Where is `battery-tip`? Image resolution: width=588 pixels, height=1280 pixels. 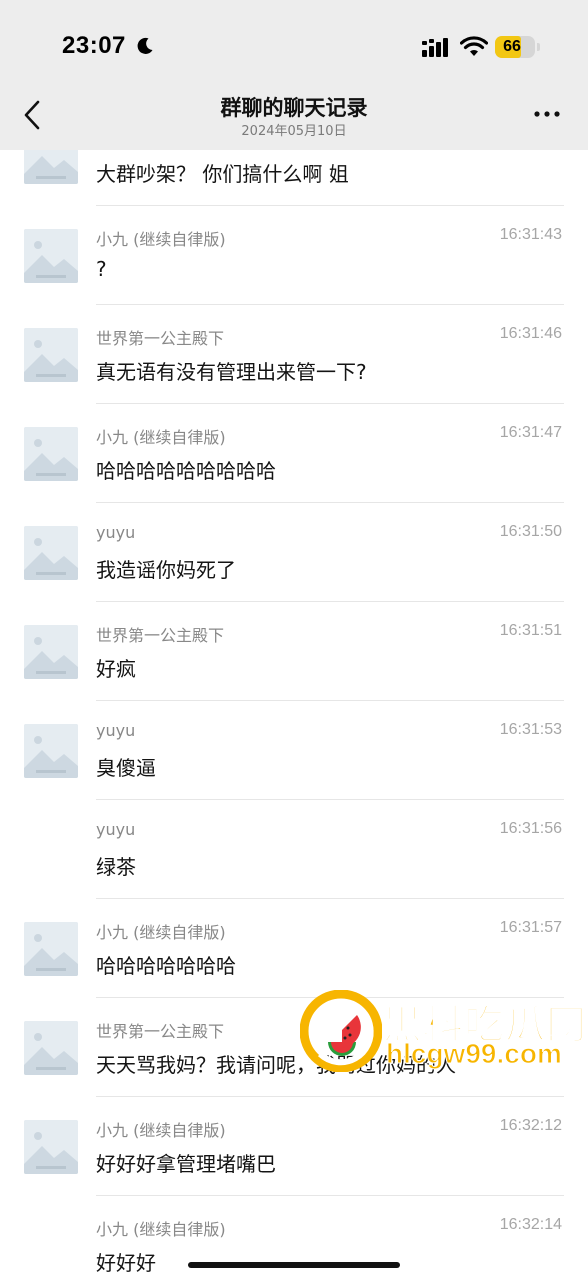
battery-tip is located at coordinates (538, 47).